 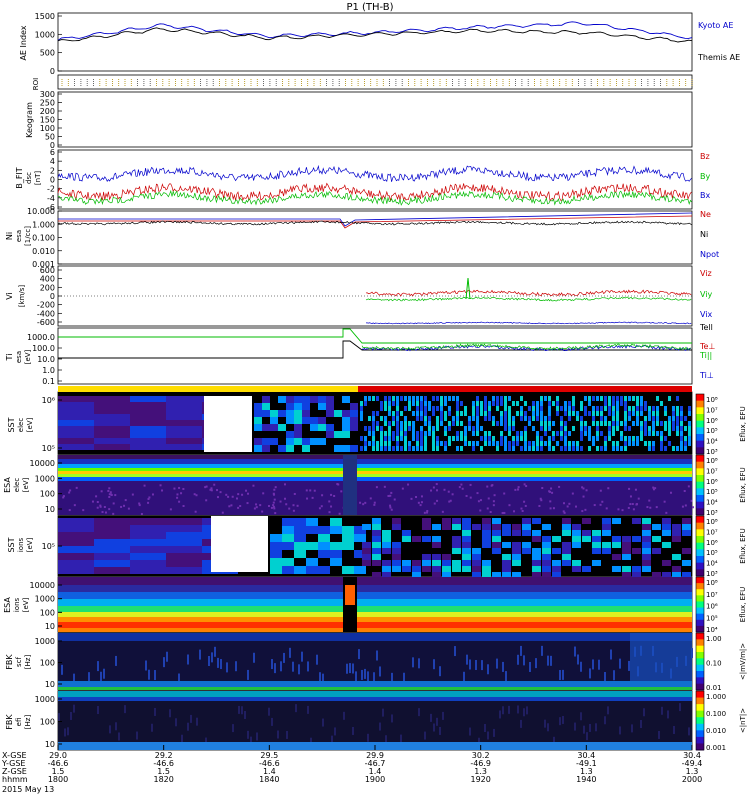 What do you see at coordinates (38, 178) in the screenshot?
I see `bfield-unit: [nT]` at bounding box center [38, 178].